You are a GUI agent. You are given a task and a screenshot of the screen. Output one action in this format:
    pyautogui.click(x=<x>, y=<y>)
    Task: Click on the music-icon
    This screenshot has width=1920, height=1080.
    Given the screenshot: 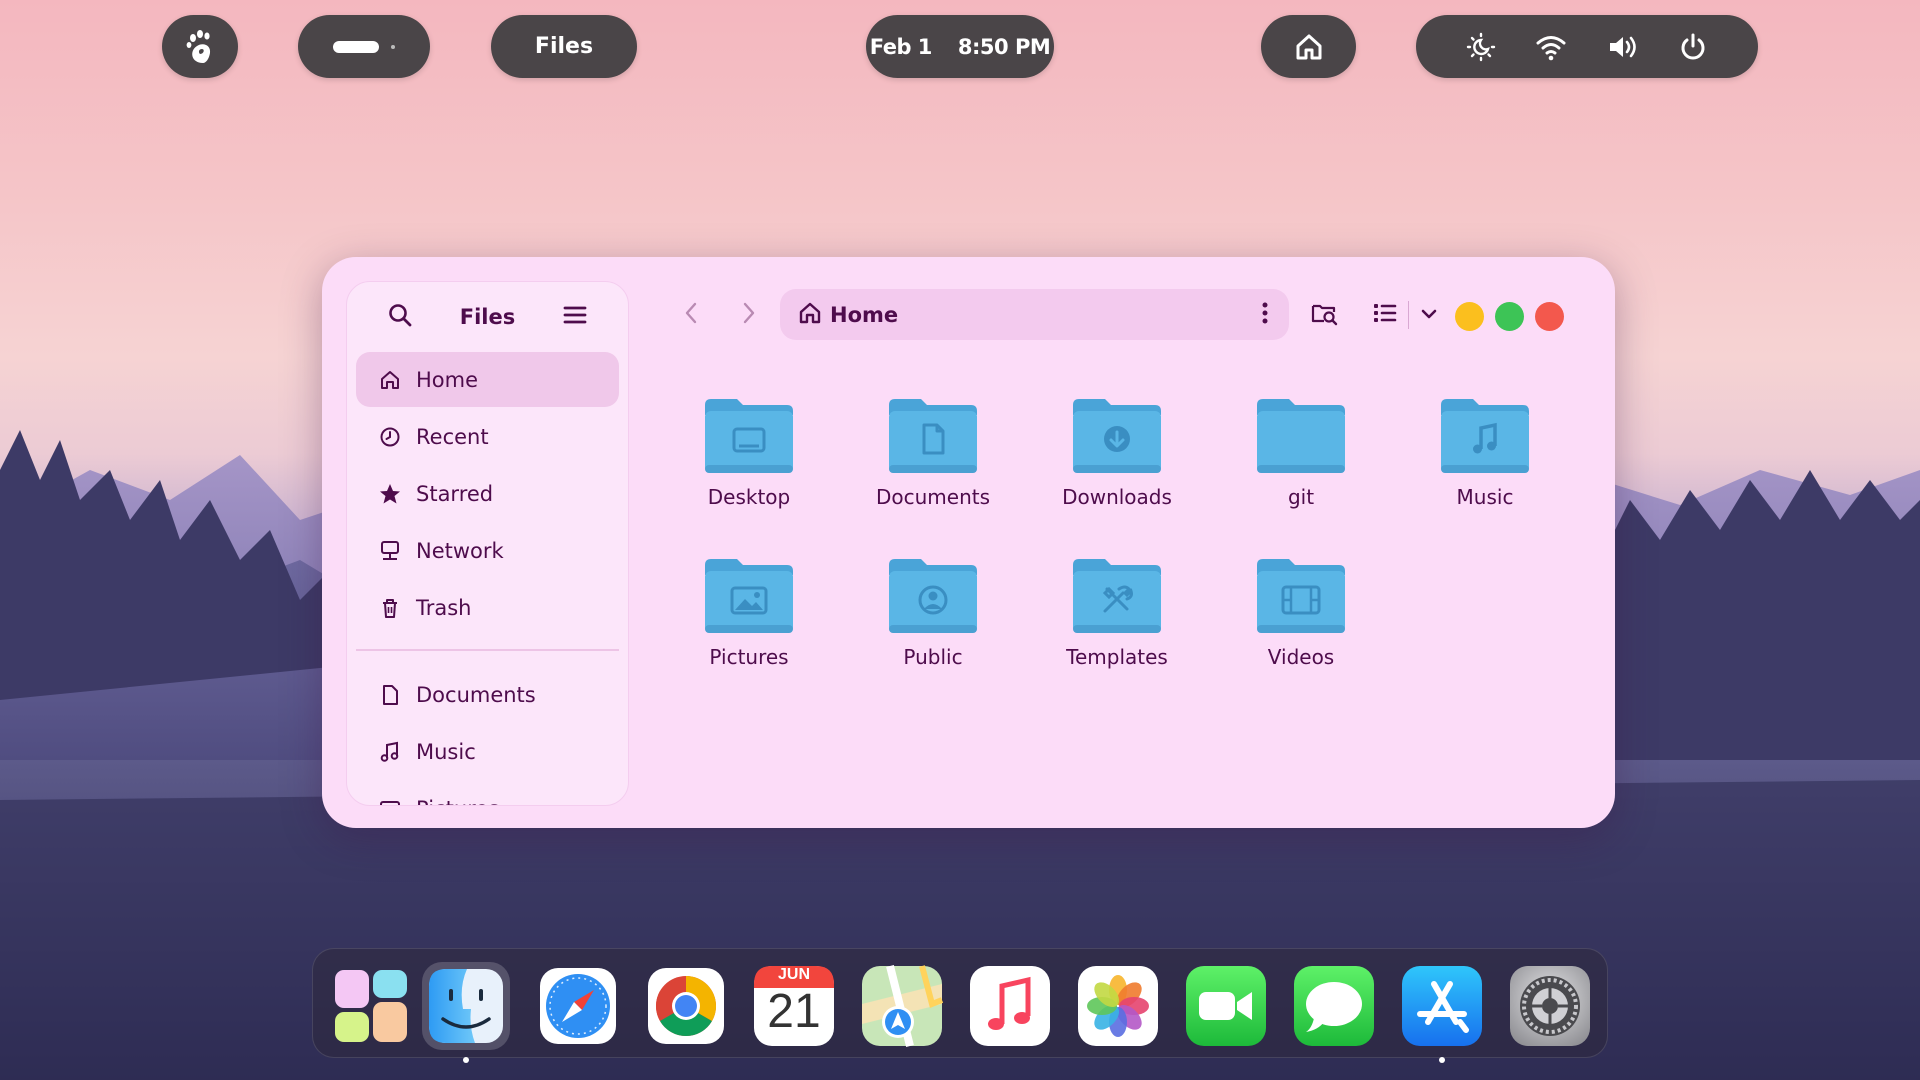 What is the action you would take?
    pyautogui.click(x=1485, y=436)
    